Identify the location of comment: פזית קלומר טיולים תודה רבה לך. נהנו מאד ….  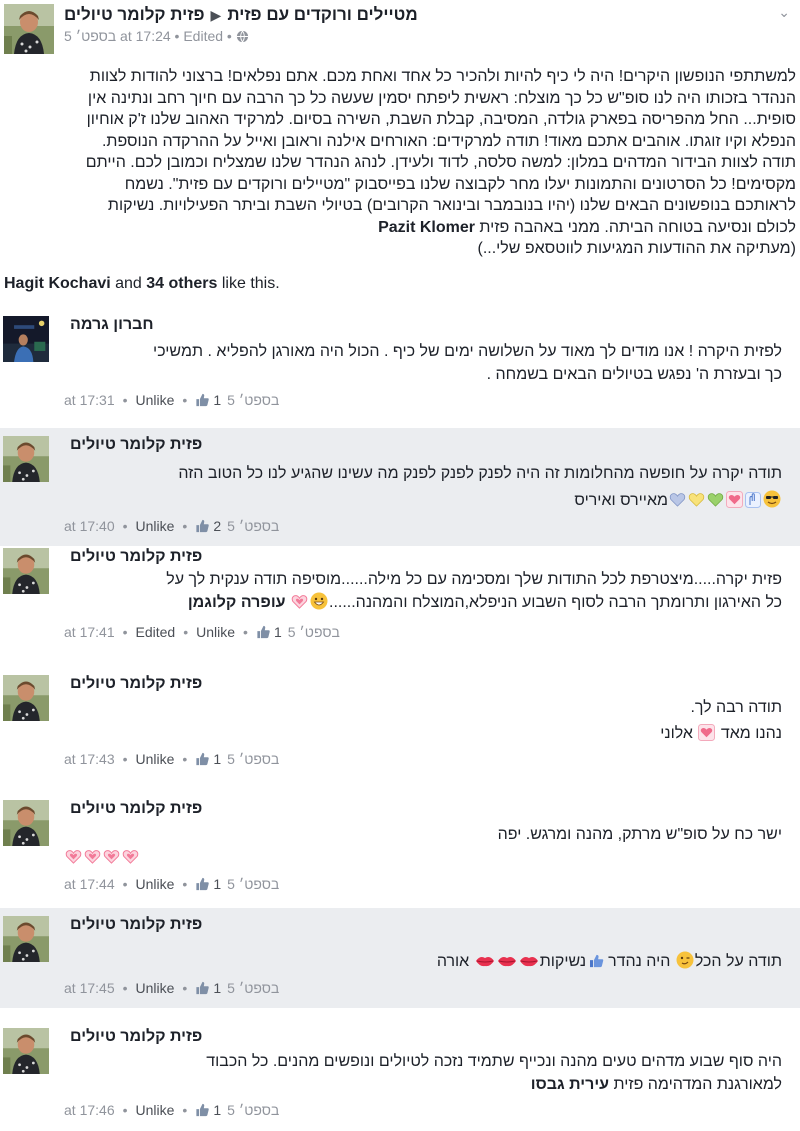
(400, 721).